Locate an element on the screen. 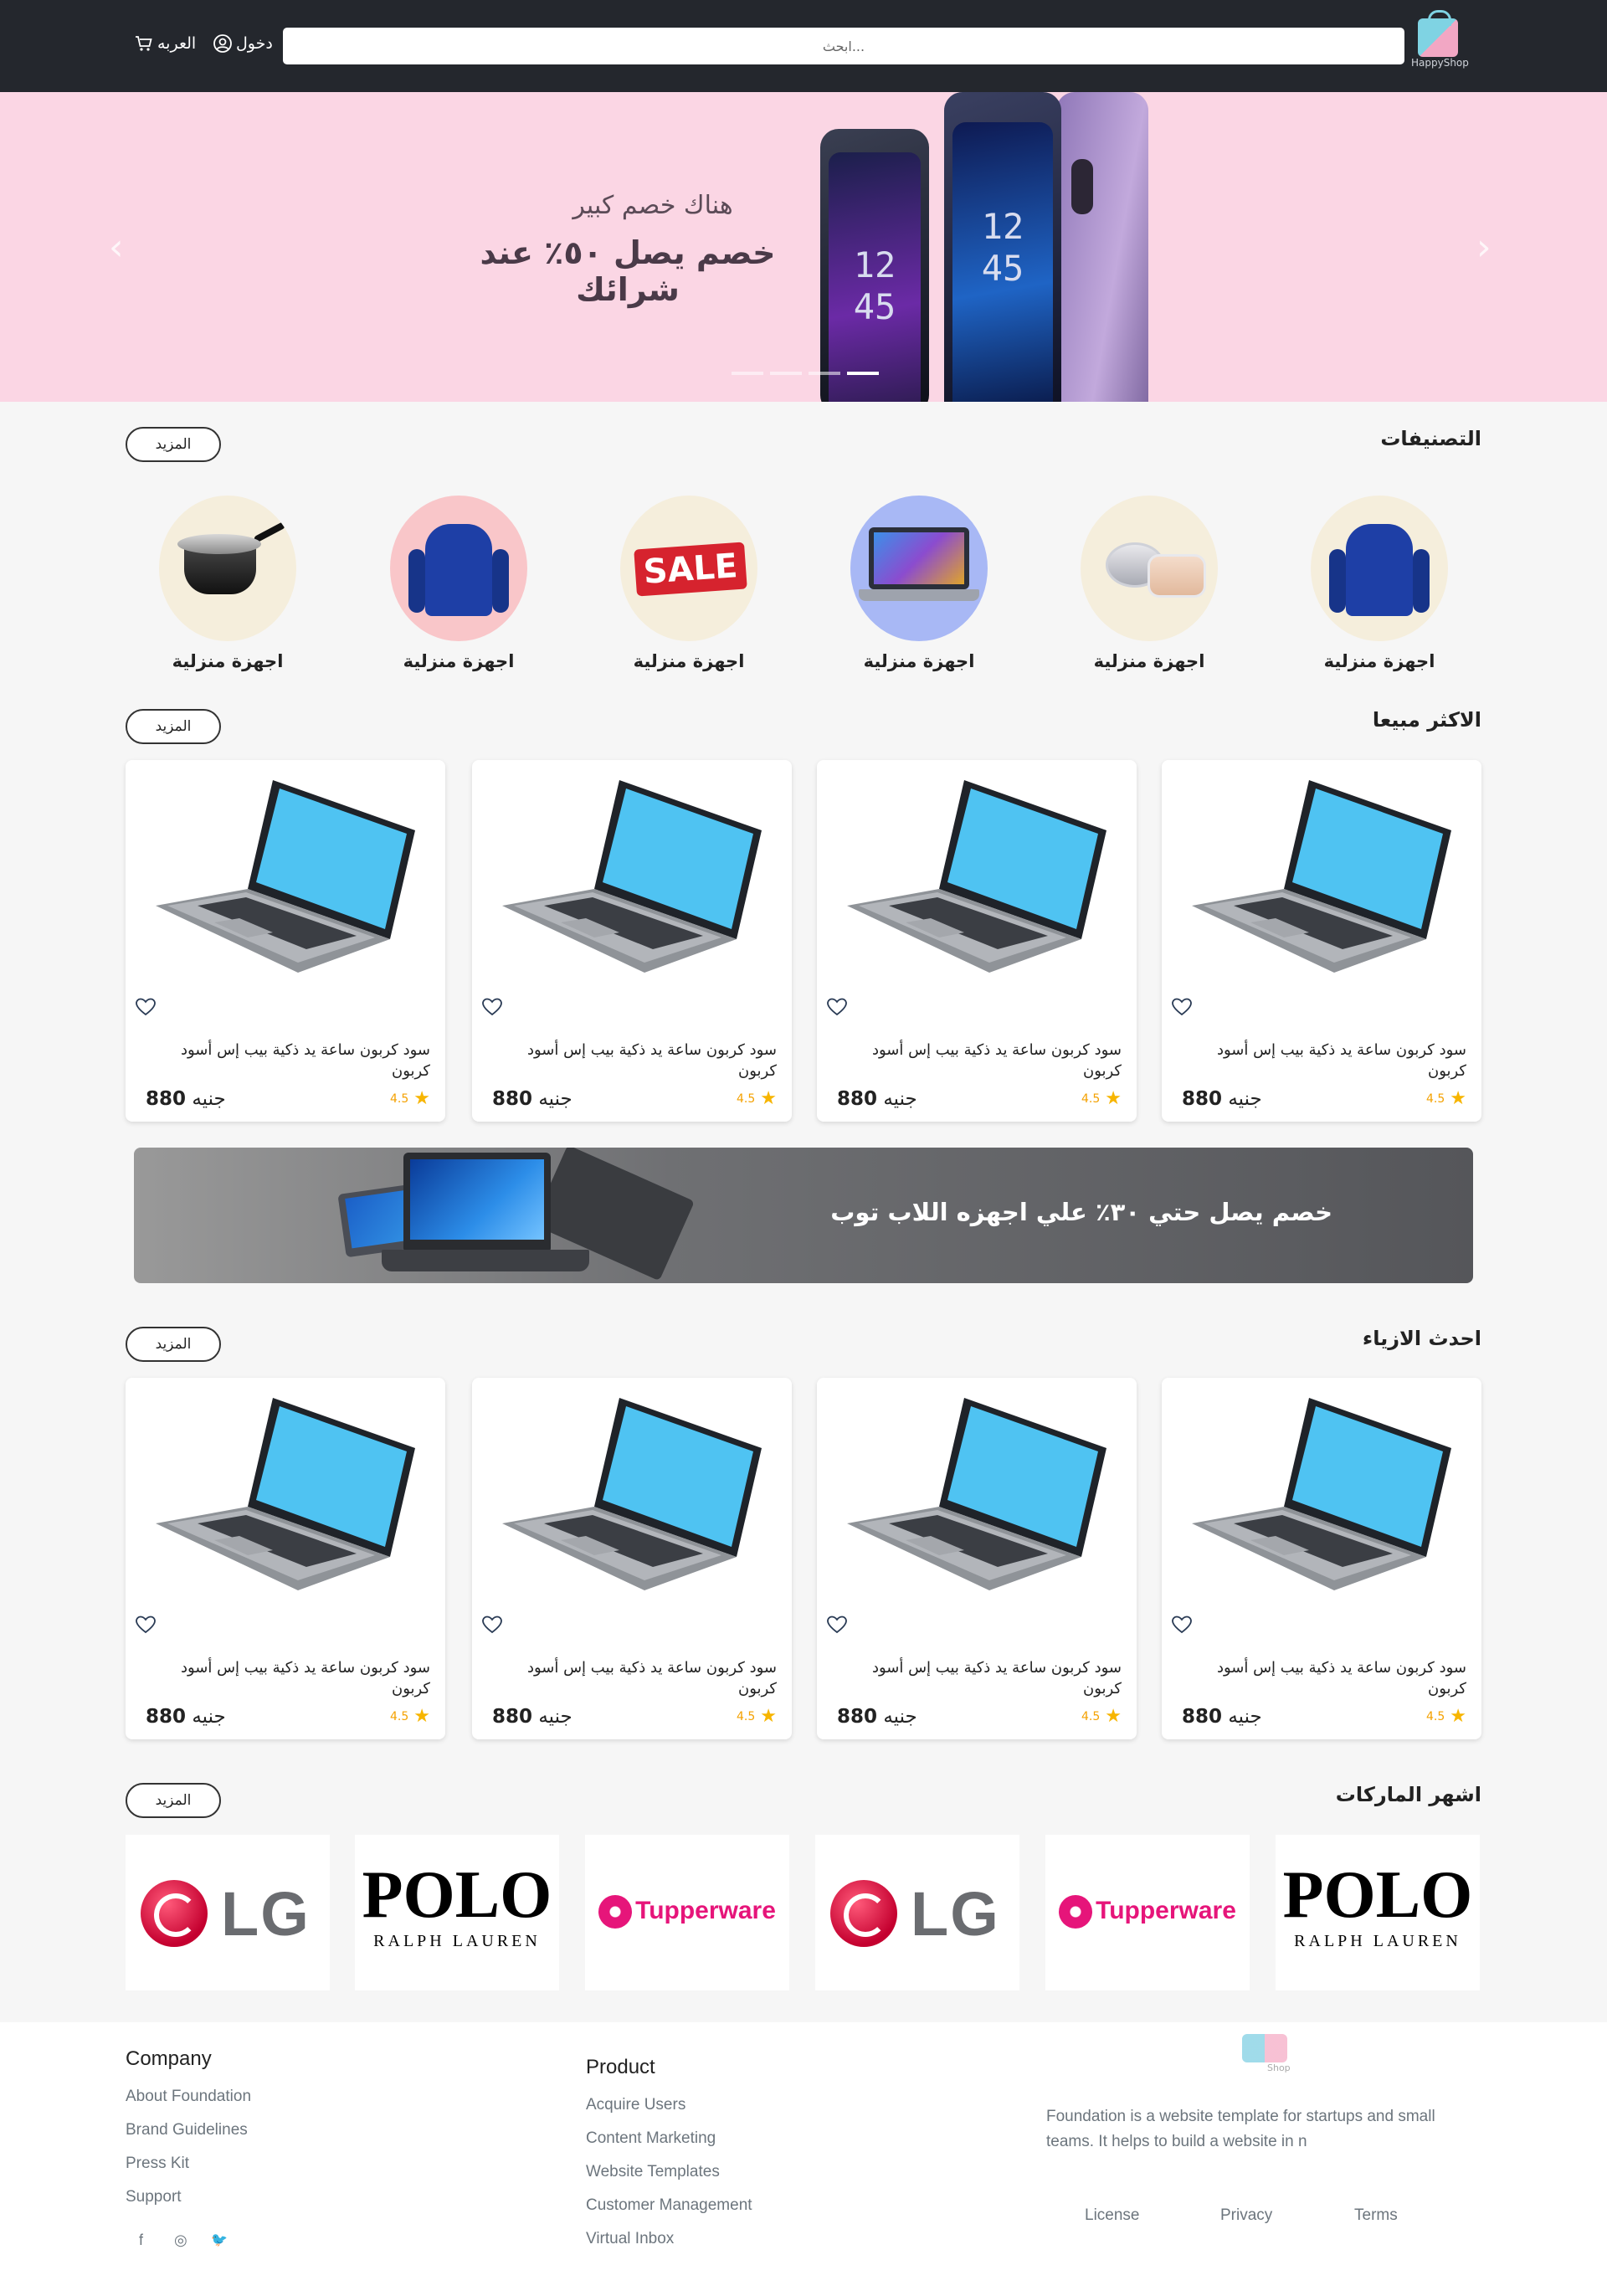 The height and width of the screenshot is (2296, 1607). brand-name: POLO is located at coordinates (457, 1895).